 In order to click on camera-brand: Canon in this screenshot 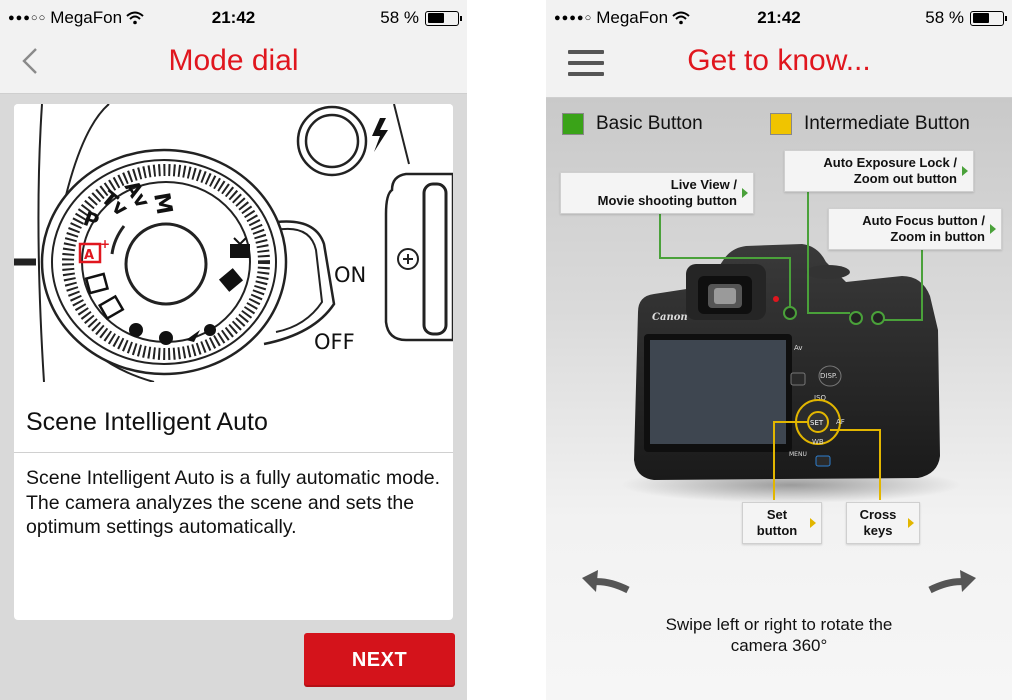, I will do `click(670, 317)`.